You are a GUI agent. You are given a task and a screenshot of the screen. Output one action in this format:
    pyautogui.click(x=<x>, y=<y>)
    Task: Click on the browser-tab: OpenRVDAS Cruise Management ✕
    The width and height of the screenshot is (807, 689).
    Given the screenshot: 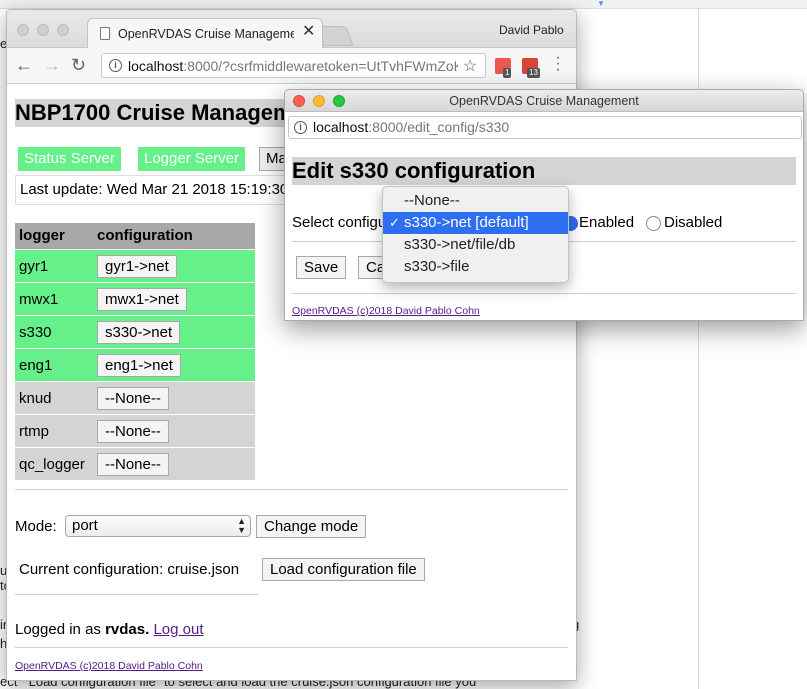 What is the action you would take?
    pyautogui.click(x=205, y=33)
    